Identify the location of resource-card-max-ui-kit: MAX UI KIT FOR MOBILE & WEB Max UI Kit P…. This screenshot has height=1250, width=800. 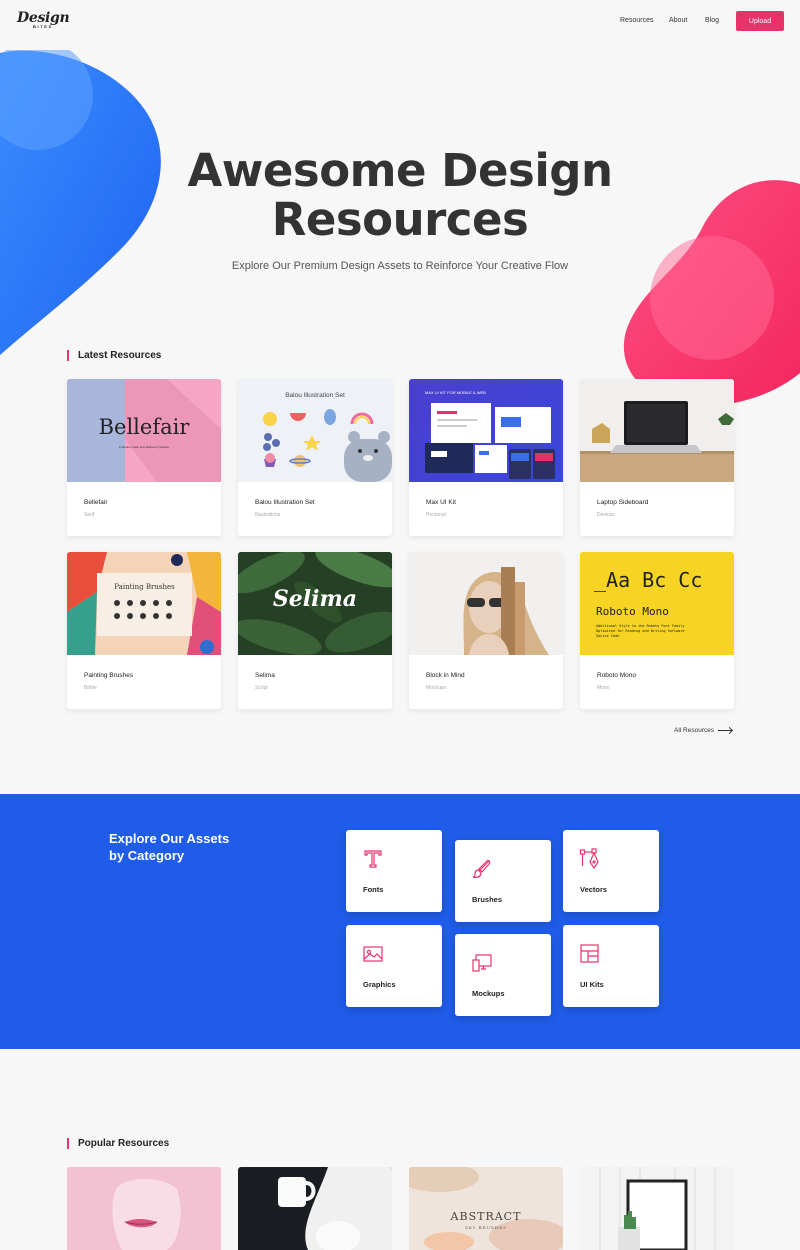
(486, 457).